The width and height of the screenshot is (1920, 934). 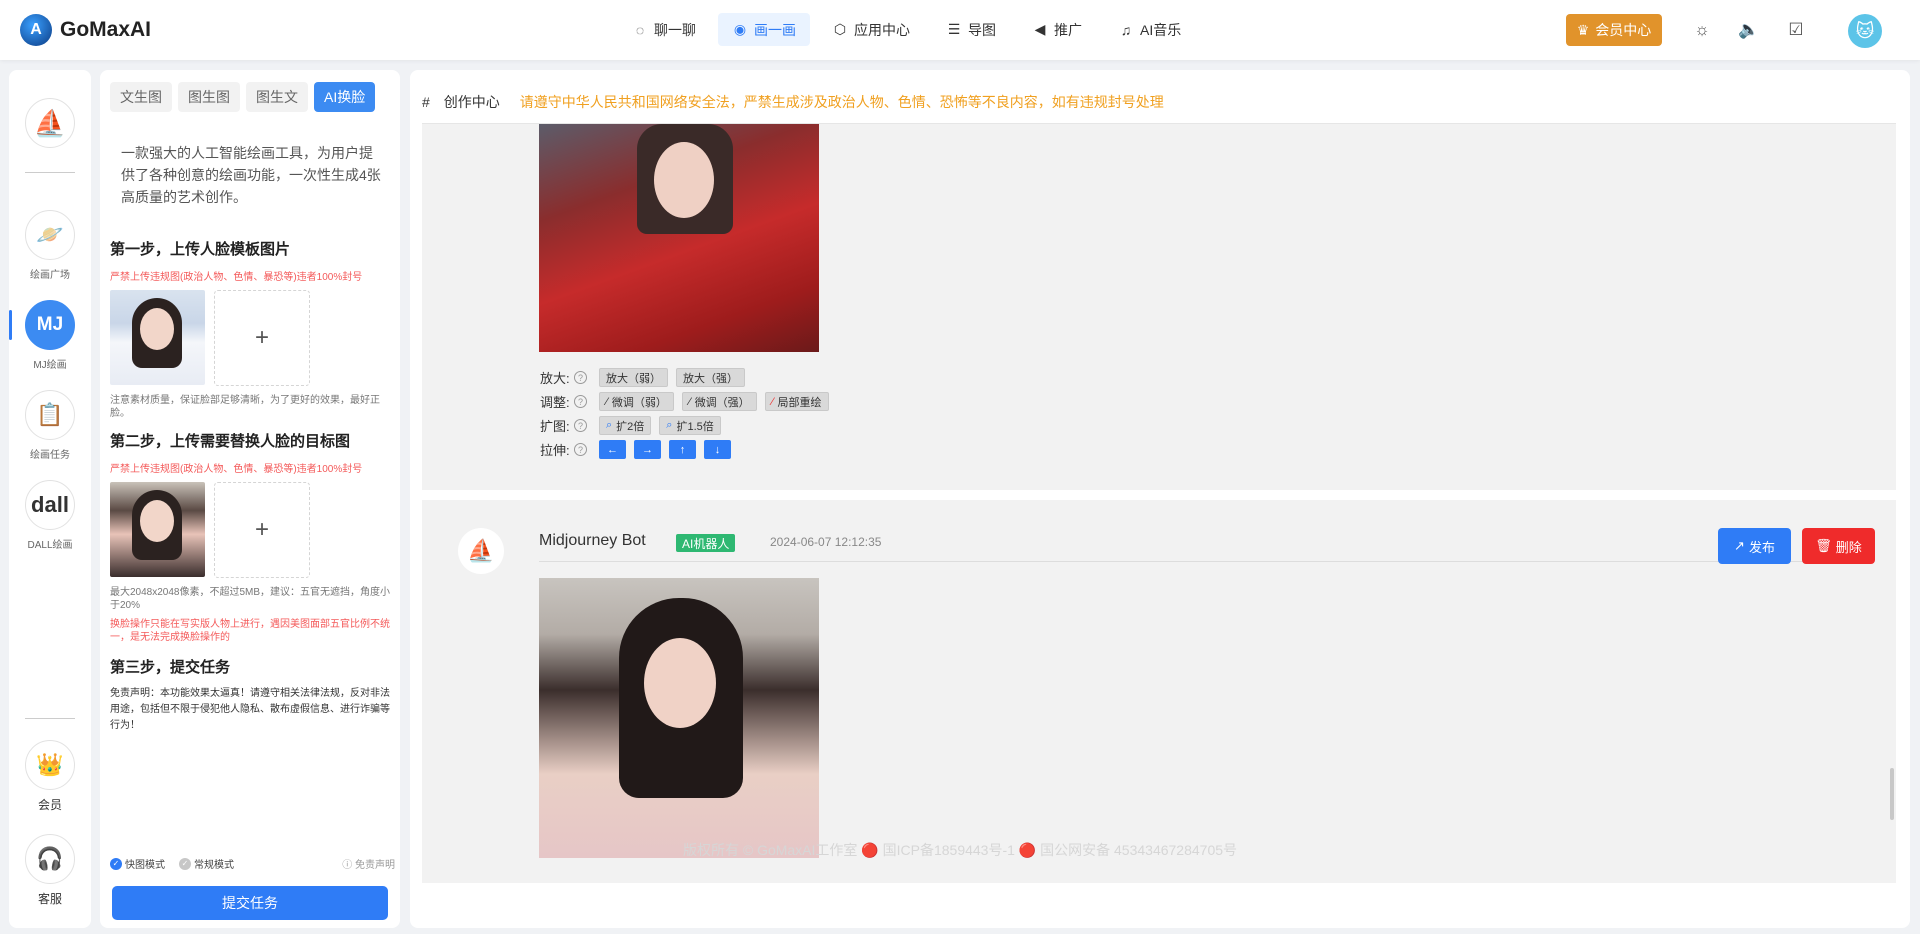 I want to click on nav-chat: ◌ 聊一聊, so click(x=664, y=29).